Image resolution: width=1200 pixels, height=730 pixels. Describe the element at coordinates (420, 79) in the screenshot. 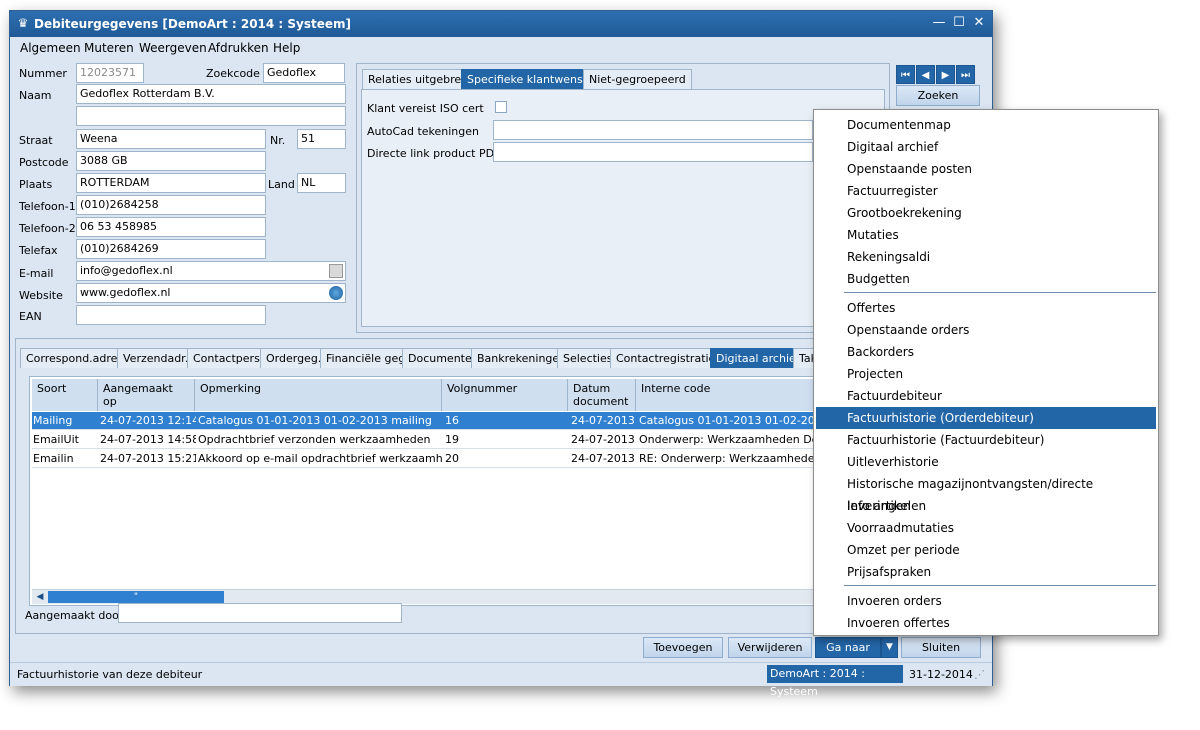

I see `tab-relaties-uitgebreid: Relaties uitgebreid` at that location.